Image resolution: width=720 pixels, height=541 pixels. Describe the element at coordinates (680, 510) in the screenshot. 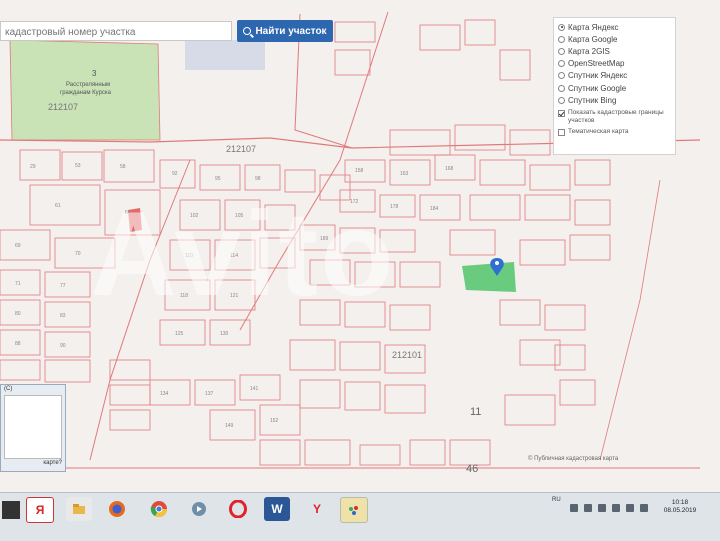

I see `clock-date: 08.05.2019` at that location.